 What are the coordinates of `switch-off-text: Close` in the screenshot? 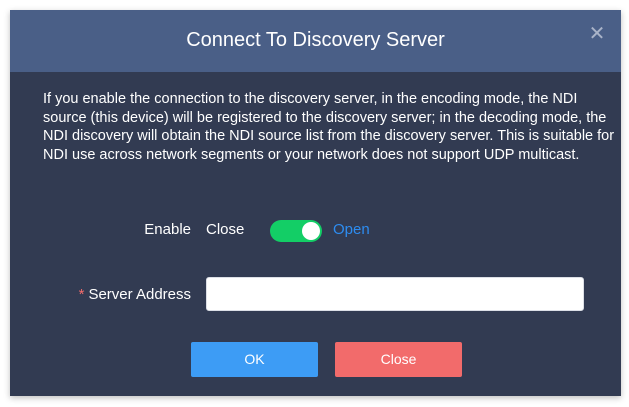 It's located at (225, 230).